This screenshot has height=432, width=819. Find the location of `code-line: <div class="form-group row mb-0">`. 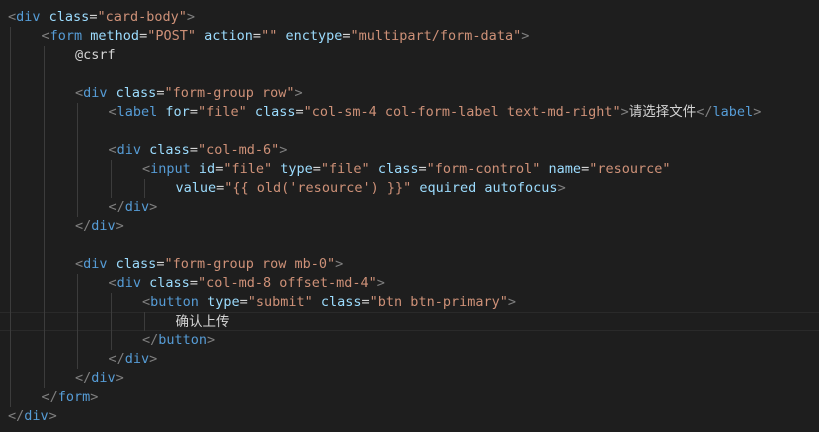

code-line: <div class="form-group row mb-0"> is located at coordinates (409, 264).